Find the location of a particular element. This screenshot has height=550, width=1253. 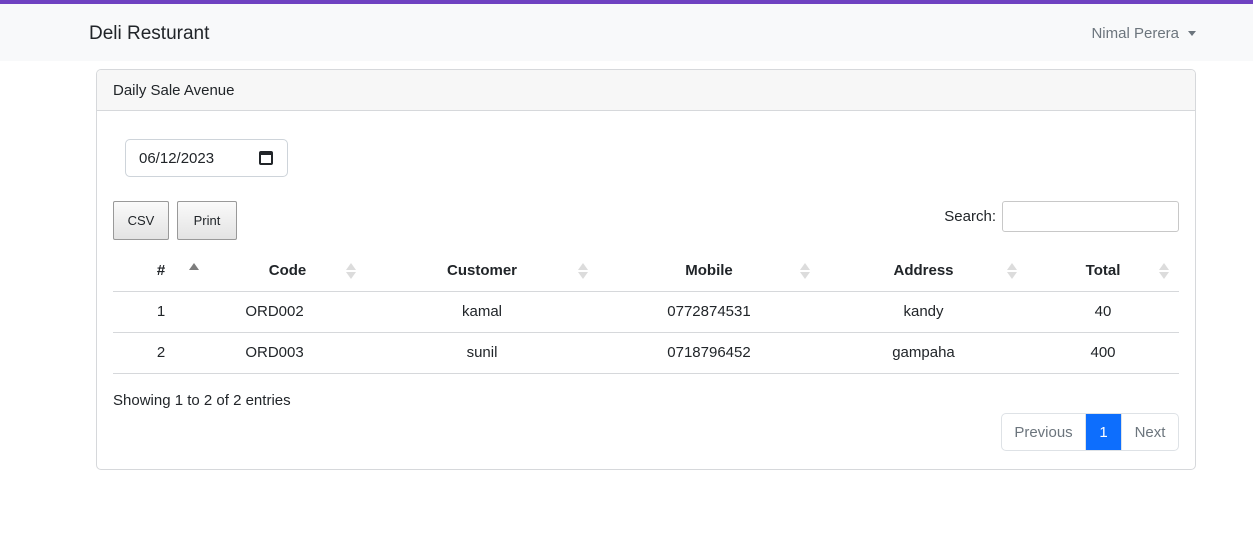

column-header-total: Total is located at coordinates (1103, 271).